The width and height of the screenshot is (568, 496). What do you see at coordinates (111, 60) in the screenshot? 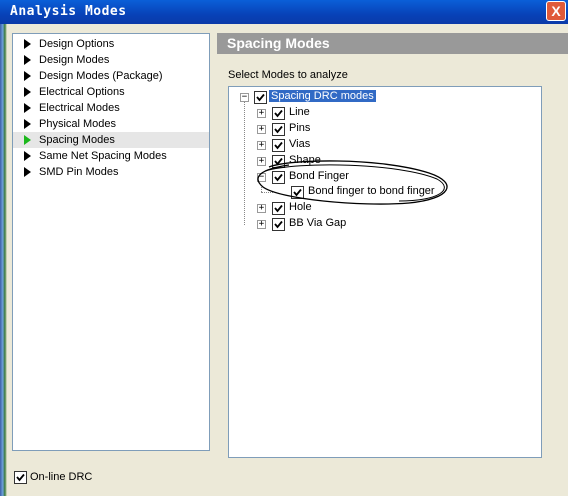
I see `nav-item-design-modes: Design Modes` at bounding box center [111, 60].